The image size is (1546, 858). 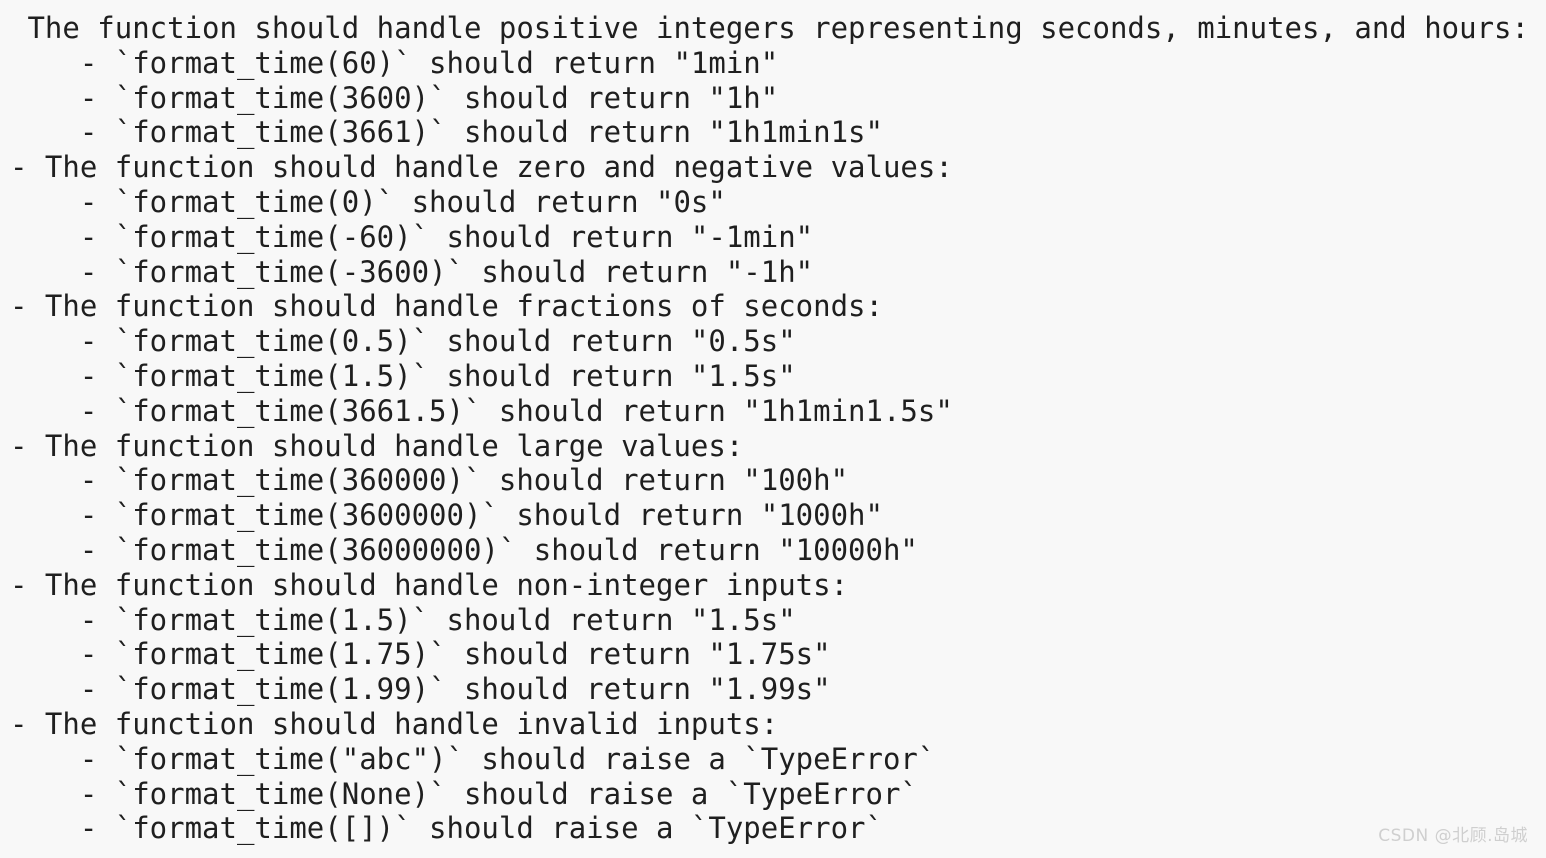 I want to click on text-line: - `format_time(0)` should return "0s", so click(x=368, y=201).